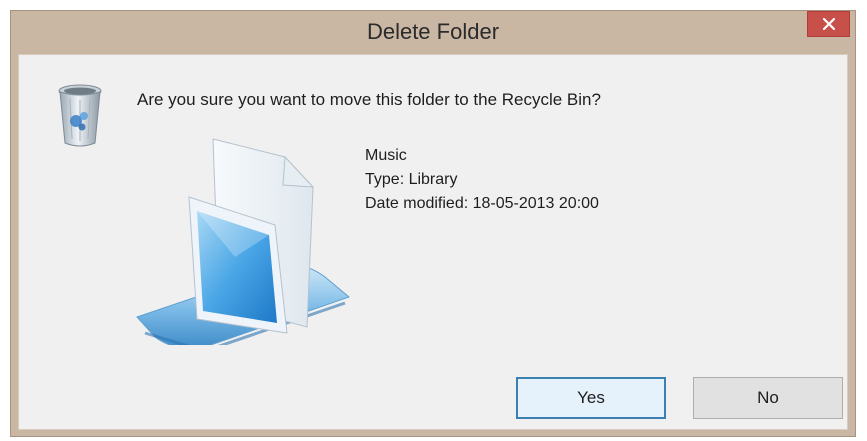 The width and height of the screenshot is (867, 441). Describe the element at coordinates (243, 241) in the screenshot. I see `library-icon` at that location.